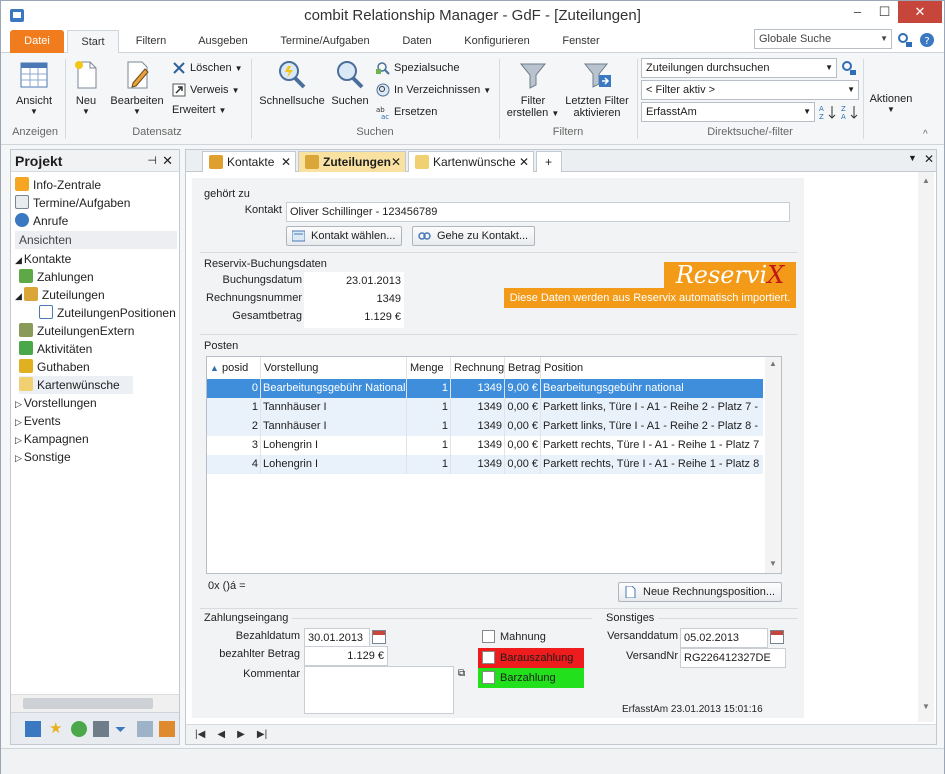 This screenshot has width=945, height=774. Describe the element at coordinates (828, 112) in the screenshot. I see `sort-ascending-icon: AZ` at that location.